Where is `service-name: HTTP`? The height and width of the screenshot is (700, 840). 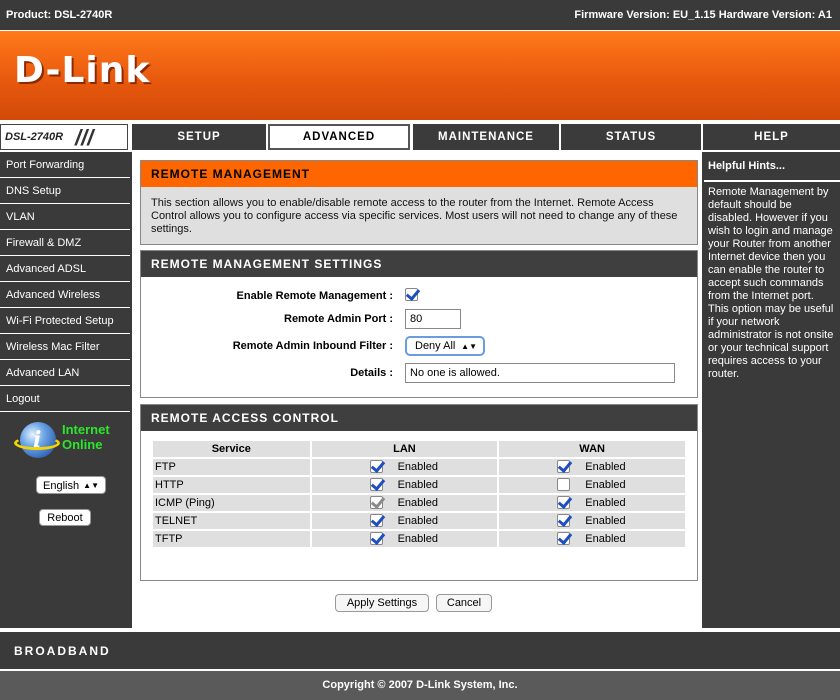
service-name: HTTP is located at coordinates (231, 485).